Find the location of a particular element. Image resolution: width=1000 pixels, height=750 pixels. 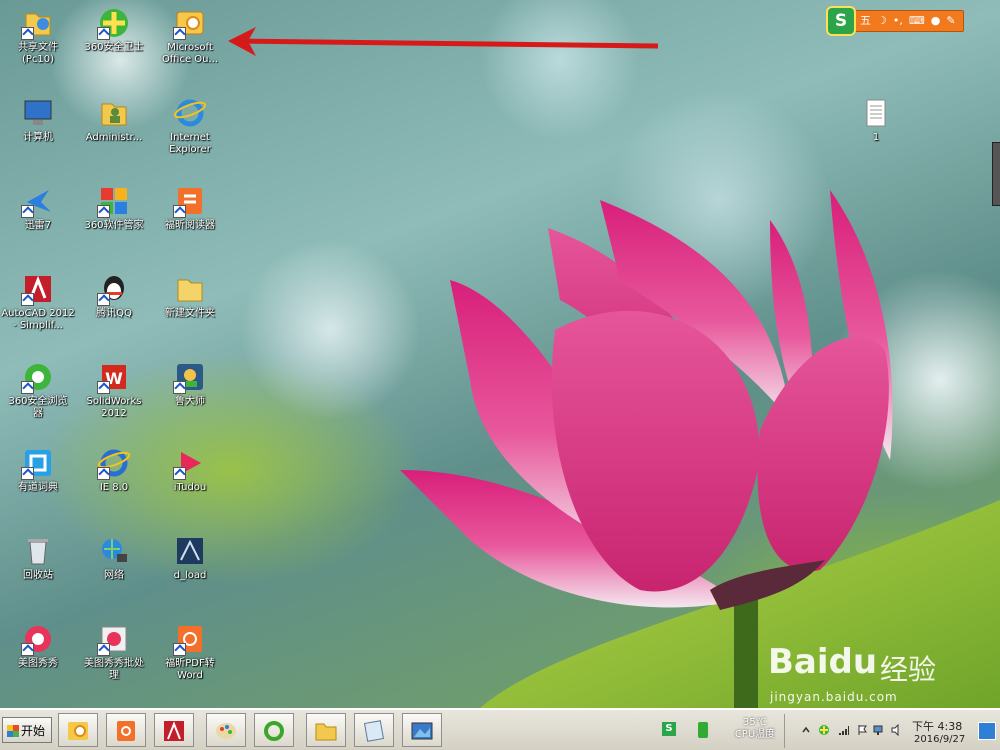

desktop-image-icon is located at coordinates (422, 731).